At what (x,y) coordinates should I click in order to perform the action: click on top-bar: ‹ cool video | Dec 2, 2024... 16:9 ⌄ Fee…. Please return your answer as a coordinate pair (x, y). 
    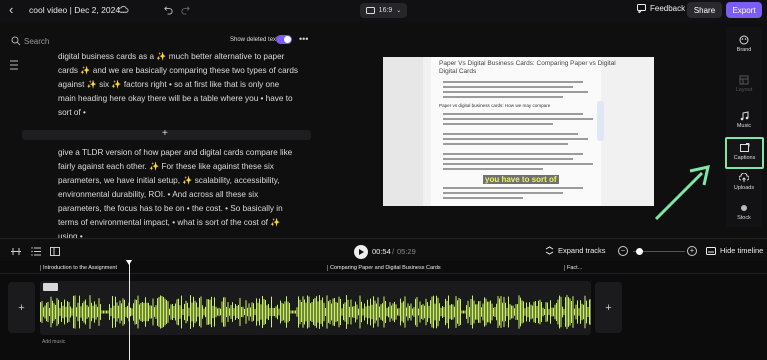
    Looking at the image, I should click on (383, 11).